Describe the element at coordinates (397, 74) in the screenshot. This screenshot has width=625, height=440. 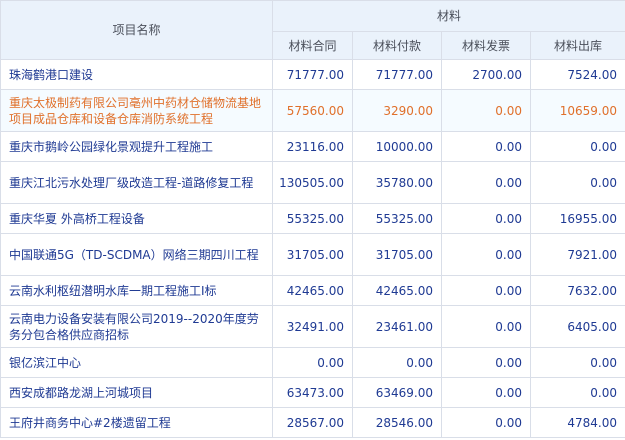
I see `cell-material-payment: 71777.00` at that location.